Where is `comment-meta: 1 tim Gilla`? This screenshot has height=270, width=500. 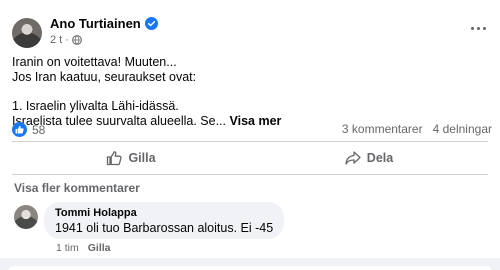 comment-meta: 1 tim Gilla is located at coordinates (83, 248).